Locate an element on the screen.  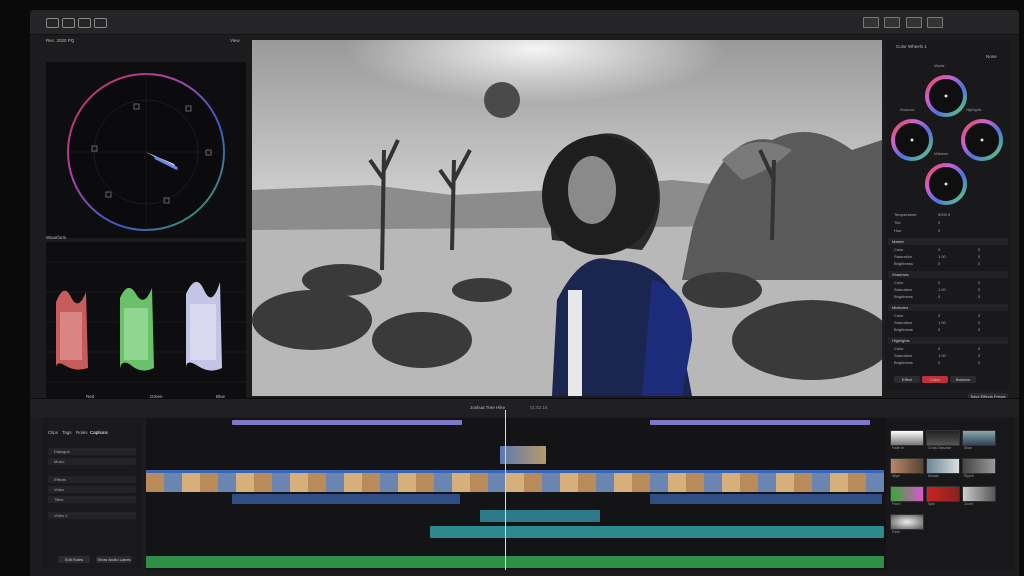
section-master: Master is located at coordinates (948, 241).